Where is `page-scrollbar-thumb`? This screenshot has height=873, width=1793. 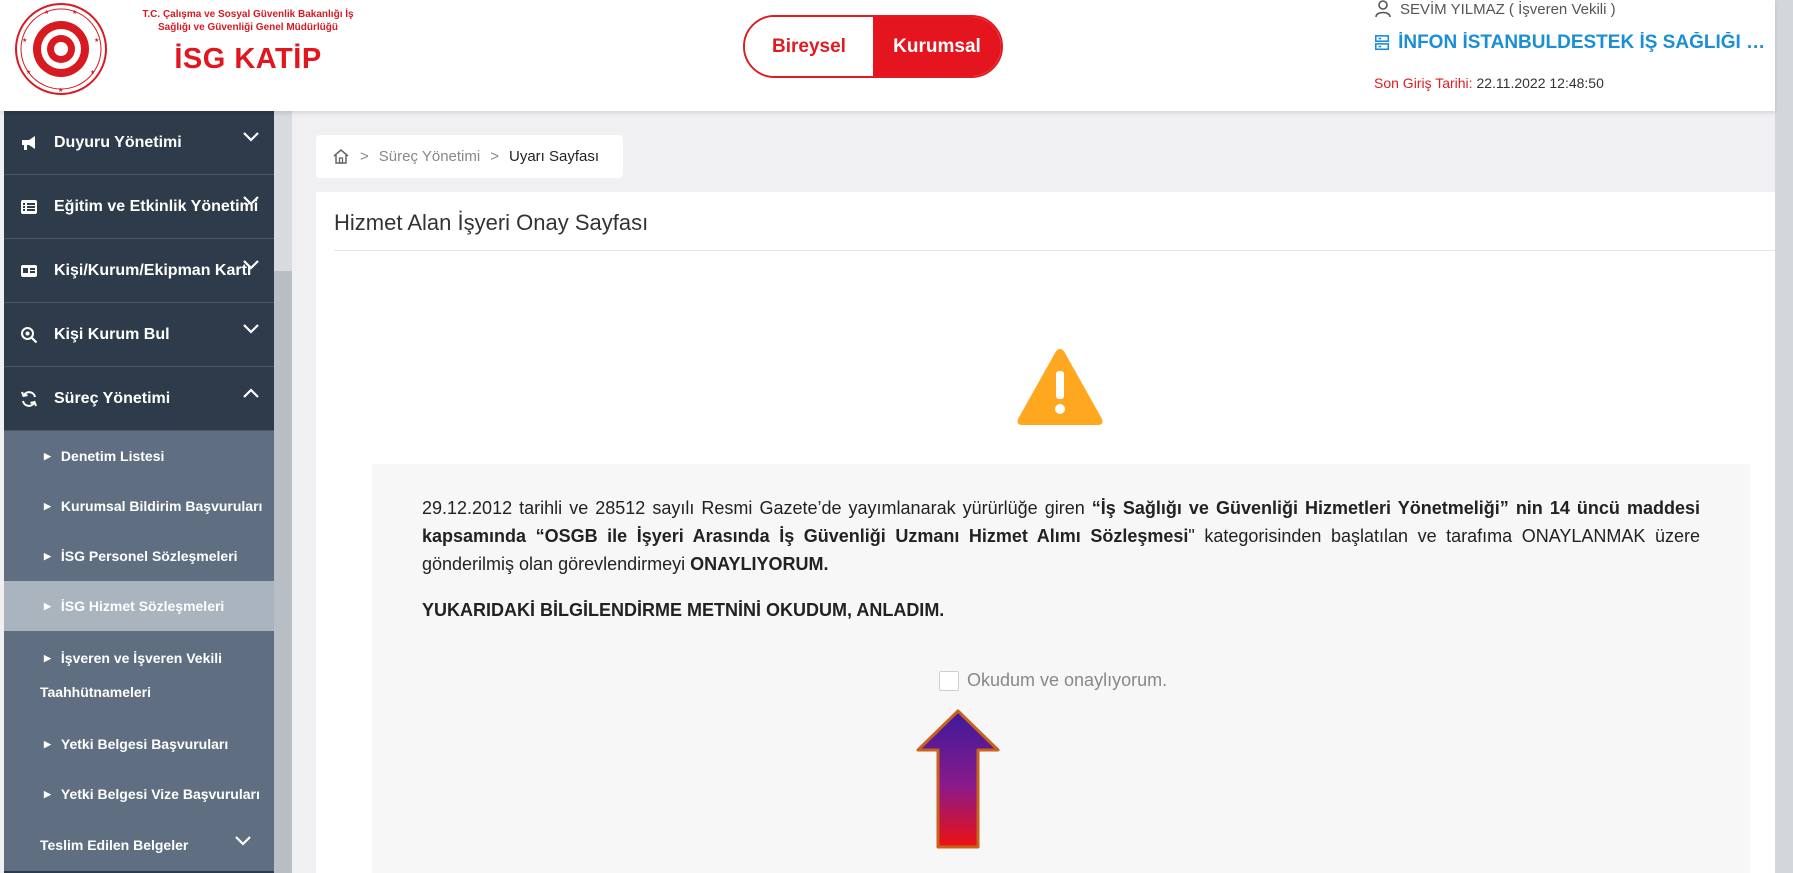
page-scrollbar-thumb is located at coordinates (1784, 436).